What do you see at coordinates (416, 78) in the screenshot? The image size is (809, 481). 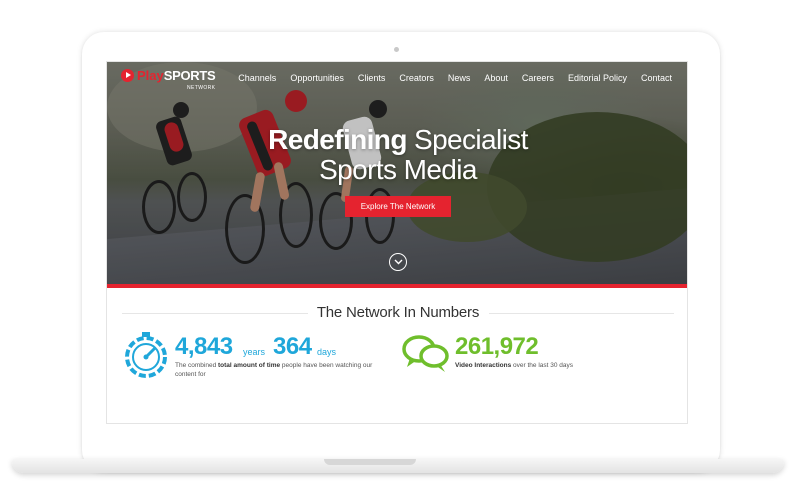 I see `nav-item-creators: Creators` at bounding box center [416, 78].